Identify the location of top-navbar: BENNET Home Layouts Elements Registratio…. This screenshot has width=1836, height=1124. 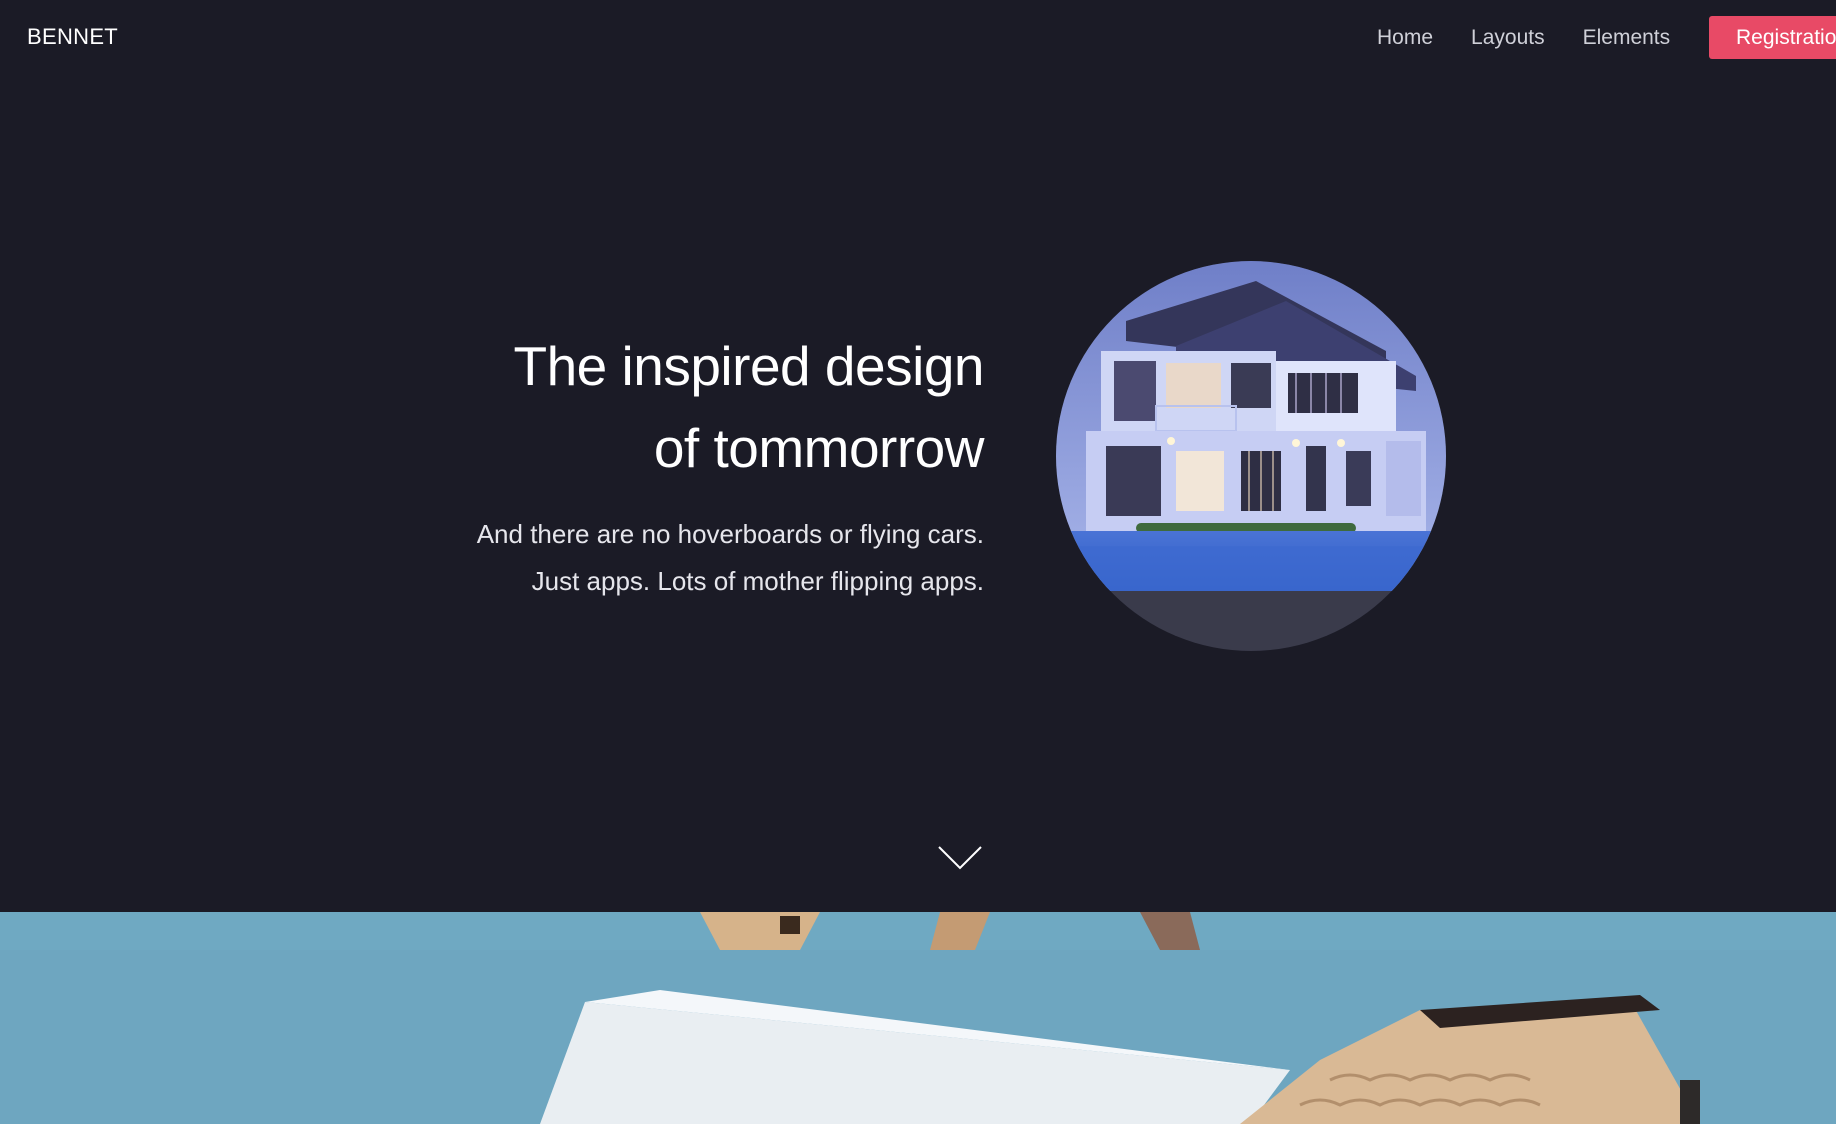
(918, 38).